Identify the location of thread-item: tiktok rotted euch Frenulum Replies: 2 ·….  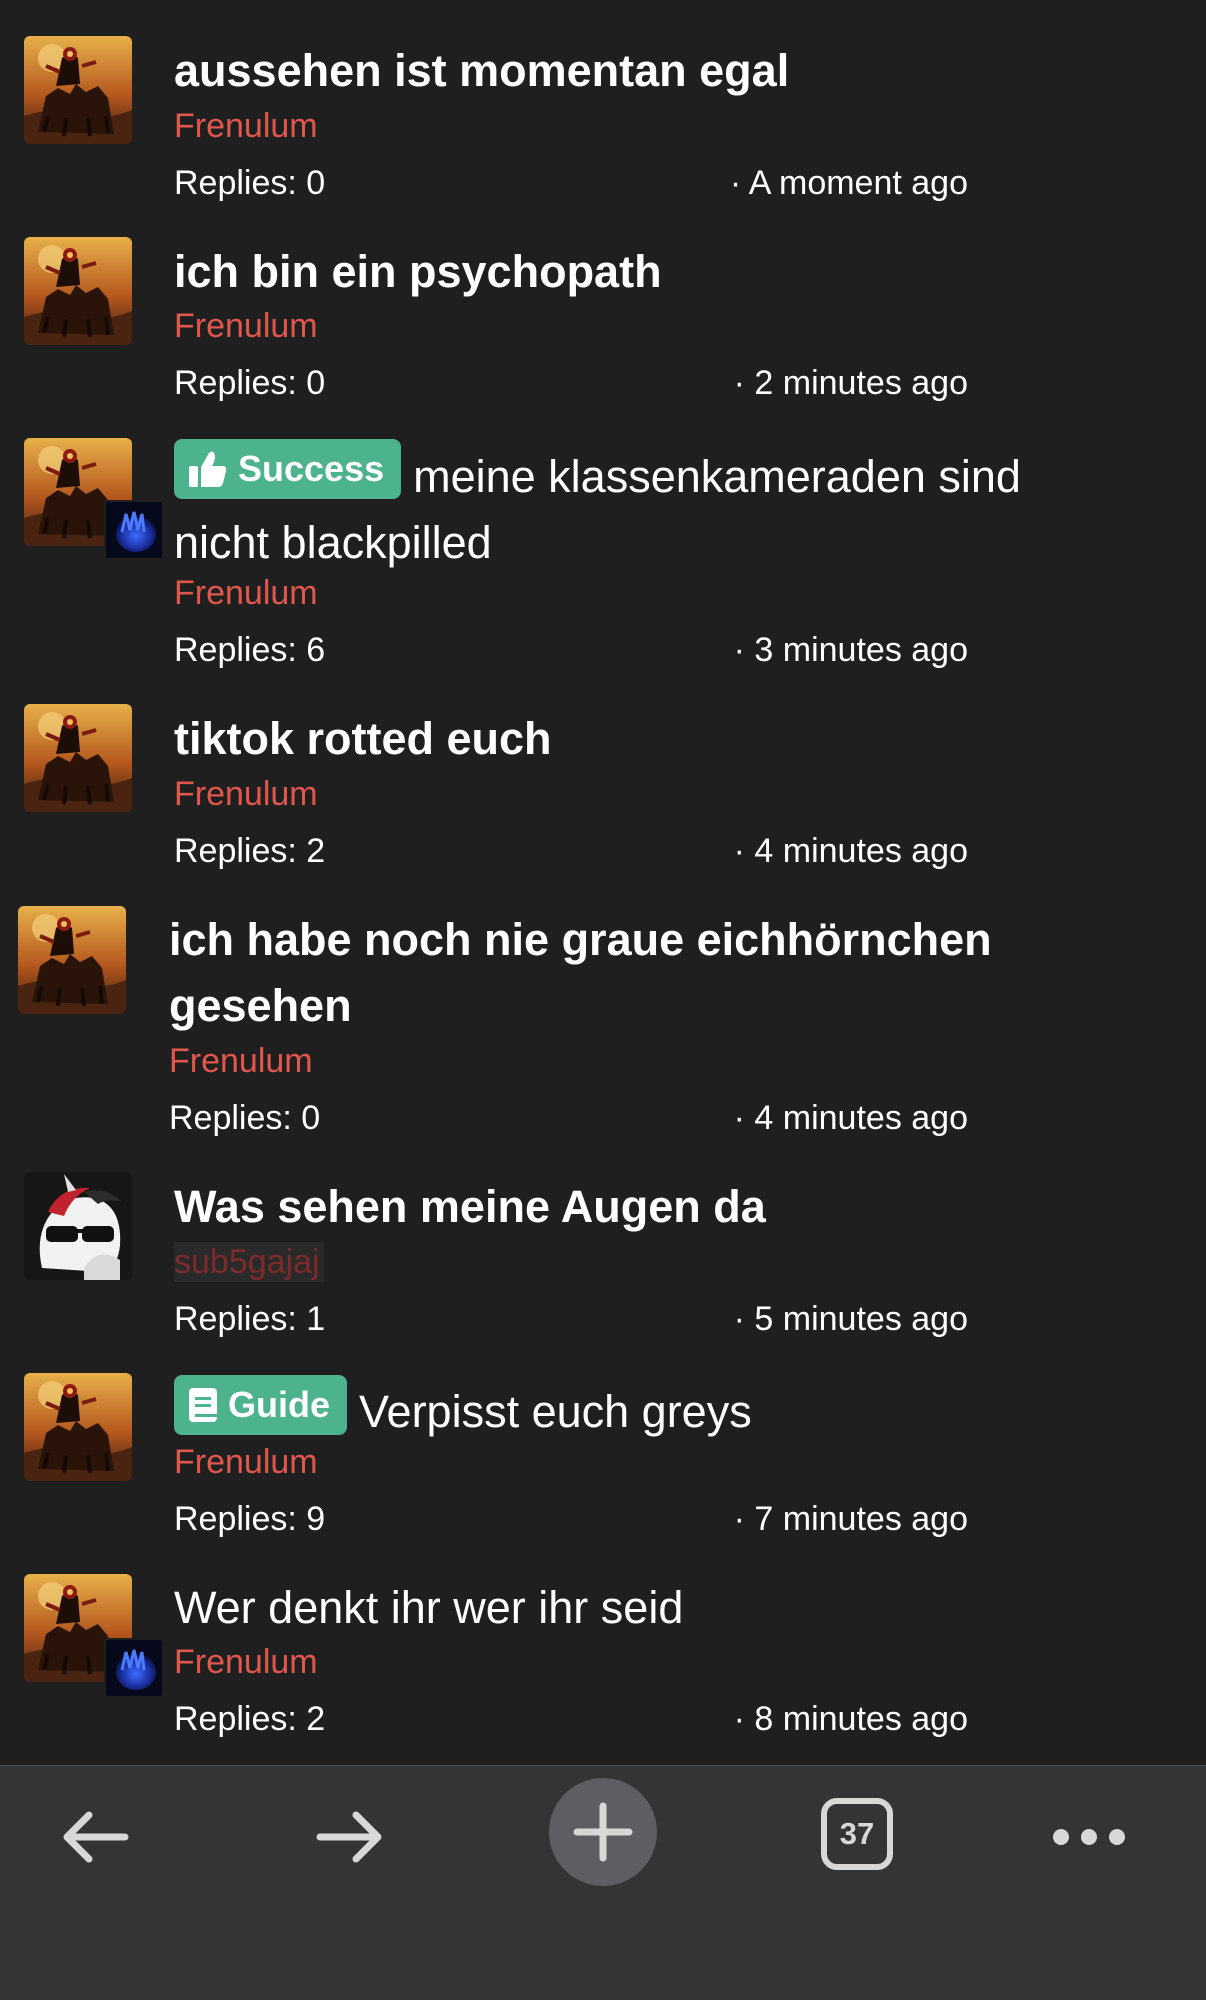
(603, 769).